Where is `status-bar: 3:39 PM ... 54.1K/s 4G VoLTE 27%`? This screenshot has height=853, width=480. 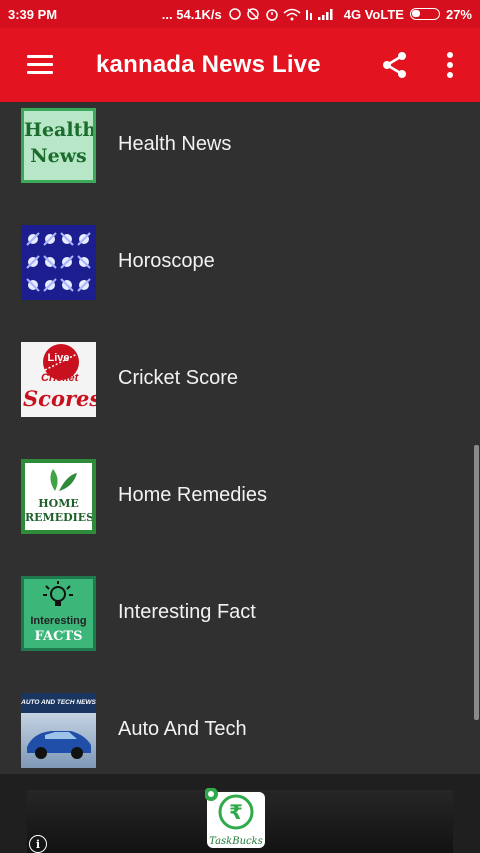
status-bar: 3:39 PM ... 54.1K/s 4G VoLTE 27% is located at coordinates (240, 14).